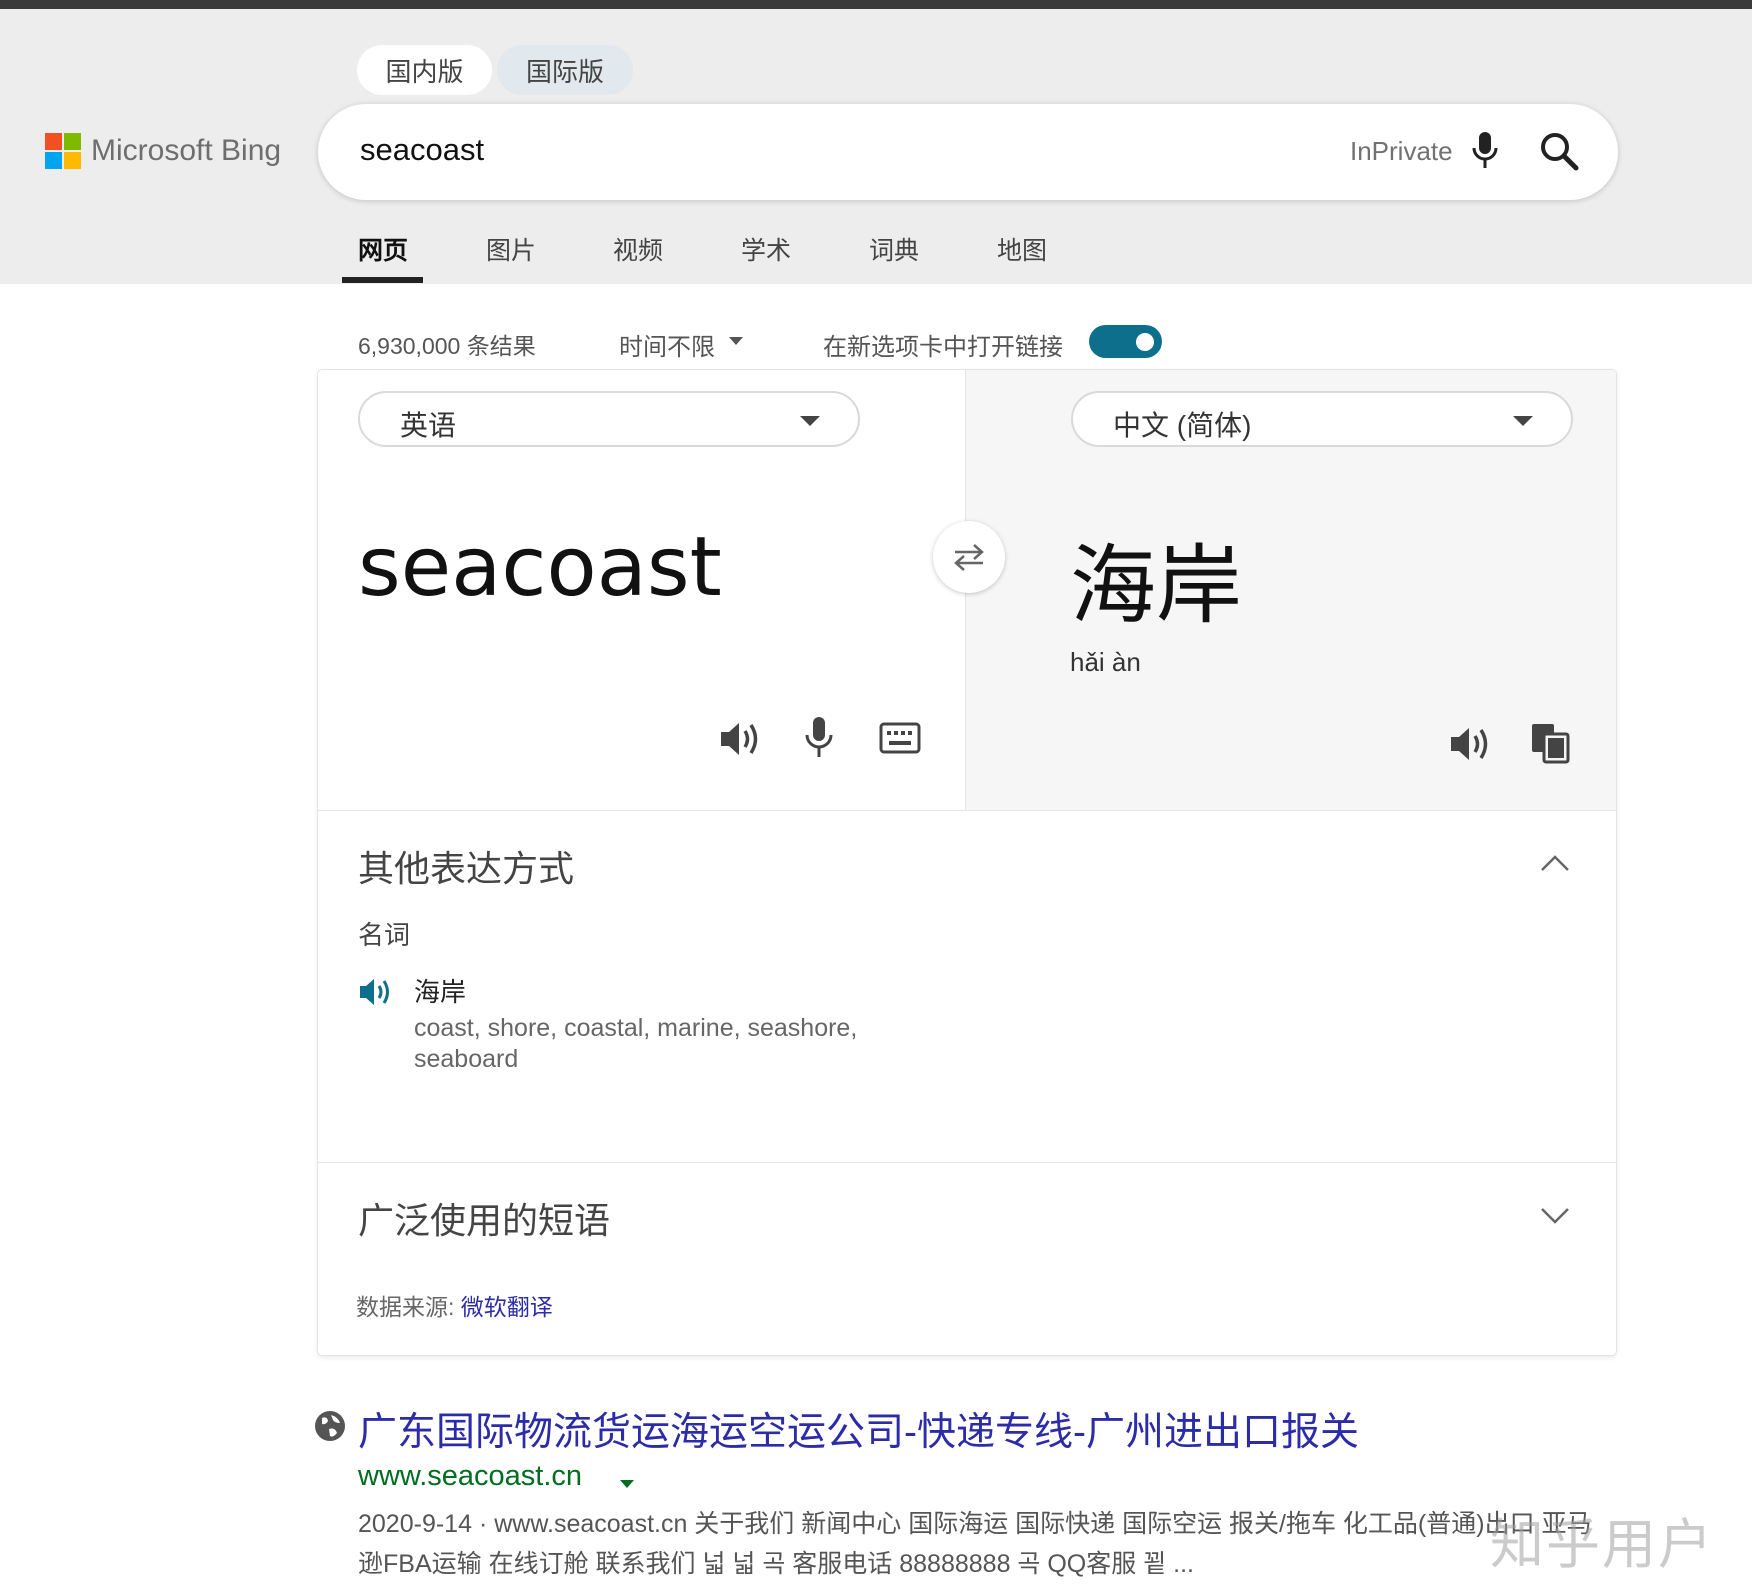  I want to click on toggle-knob, so click(1145, 342).